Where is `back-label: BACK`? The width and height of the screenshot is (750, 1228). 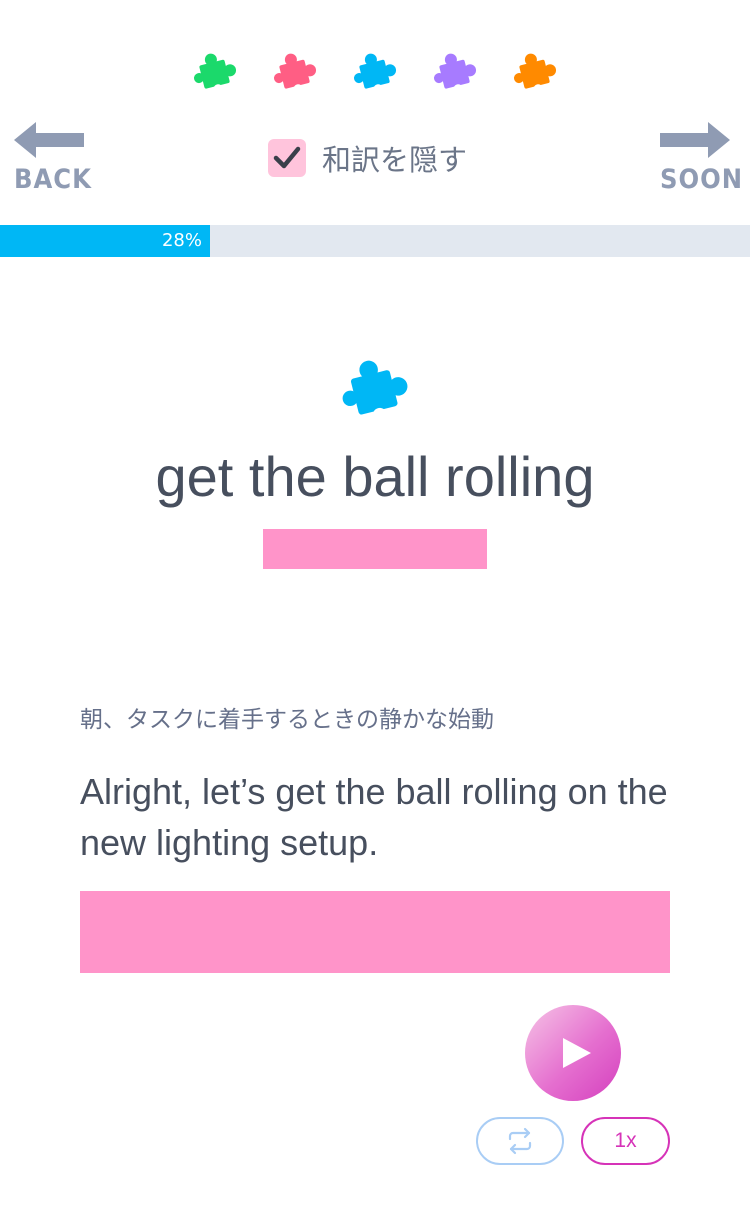 back-label: BACK is located at coordinates (53, 179).